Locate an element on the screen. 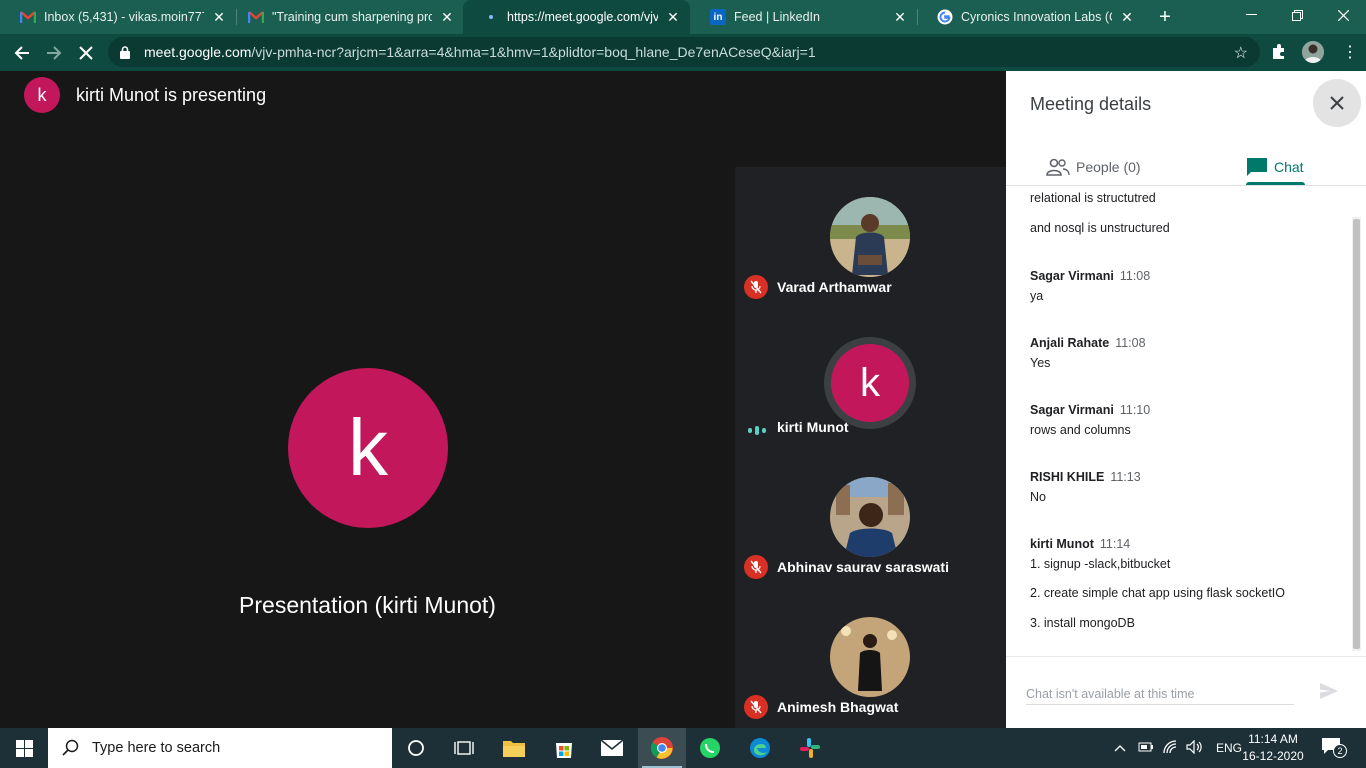  tab-gmail-training: "Training cum sharpening prog ✕ is located at coordinates (346, 17).